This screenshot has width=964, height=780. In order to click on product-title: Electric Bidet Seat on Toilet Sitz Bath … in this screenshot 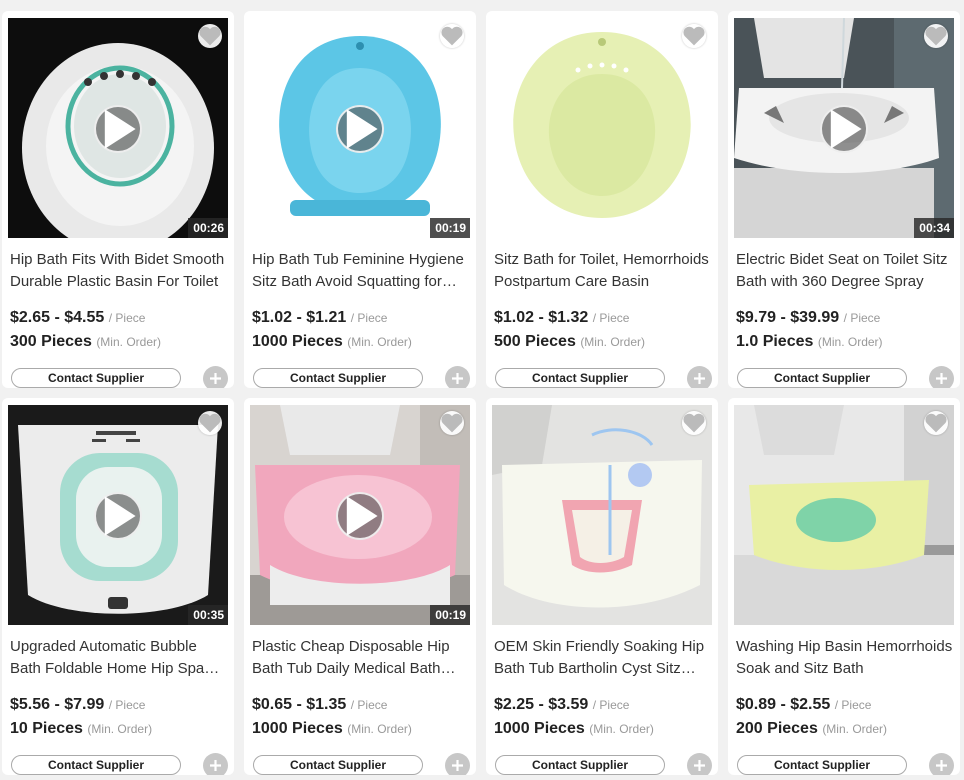, I will do `click(845, 271)`.